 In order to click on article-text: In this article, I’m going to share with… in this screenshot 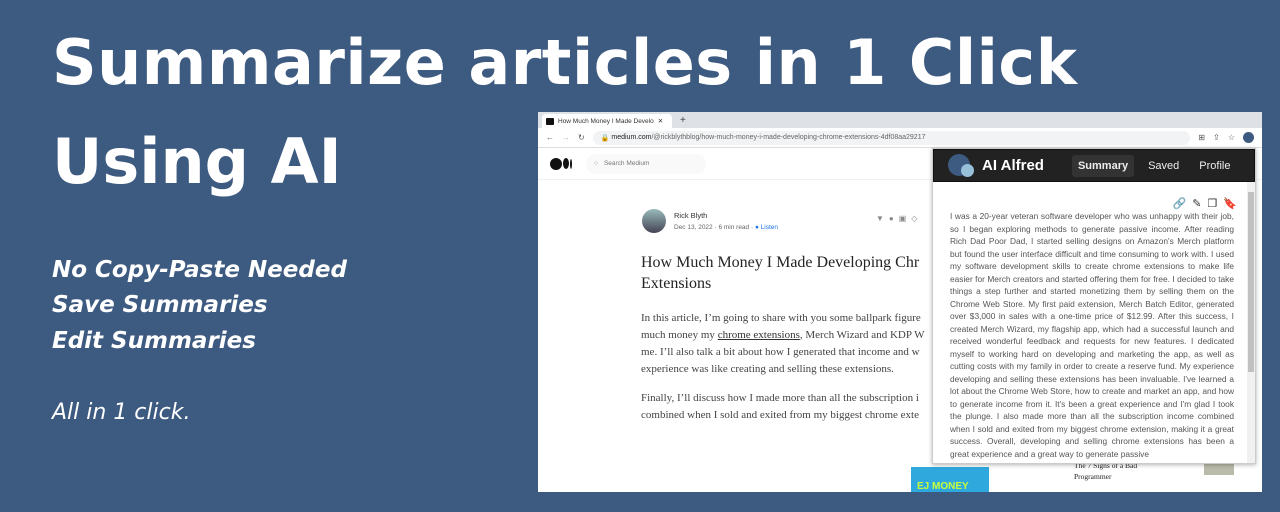, I will do `click(781, 318)`.